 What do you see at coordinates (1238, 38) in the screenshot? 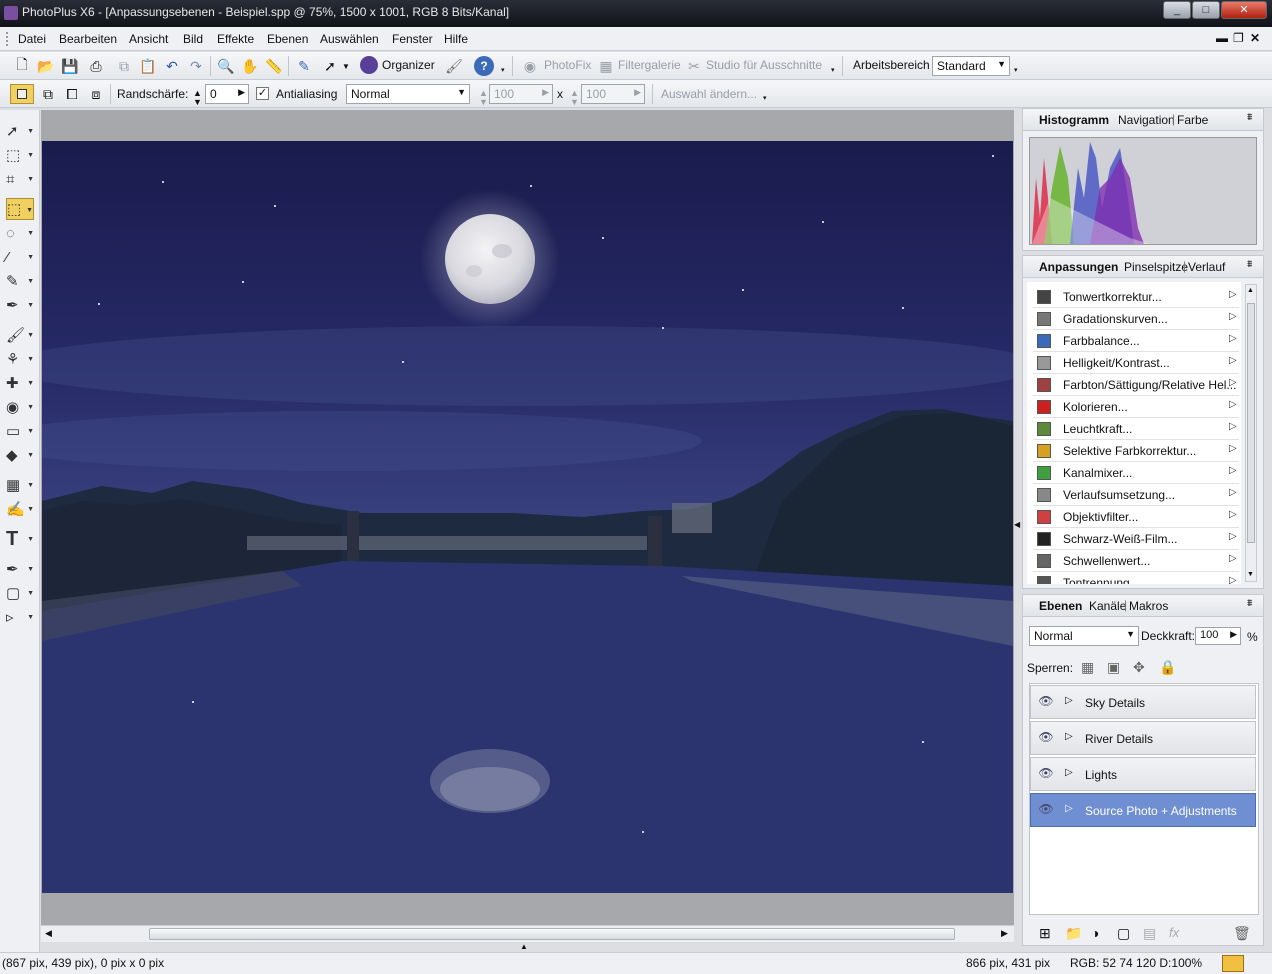
I see `mdi-restore-button: ❐` at bounding box center [1238, 38].